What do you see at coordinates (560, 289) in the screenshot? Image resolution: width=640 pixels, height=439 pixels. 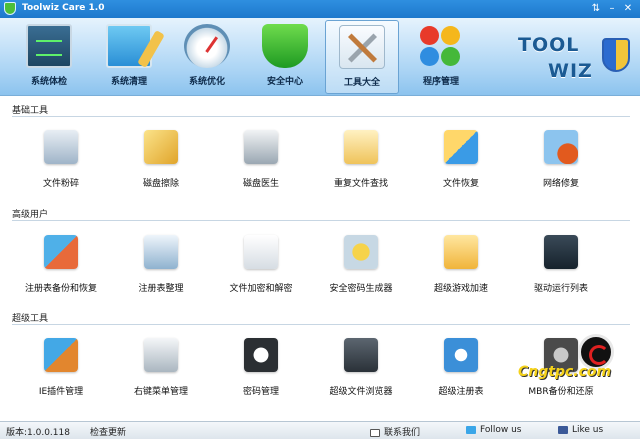 I see `tool-label: 驱动运行列表` at bounding box center [560, 289].